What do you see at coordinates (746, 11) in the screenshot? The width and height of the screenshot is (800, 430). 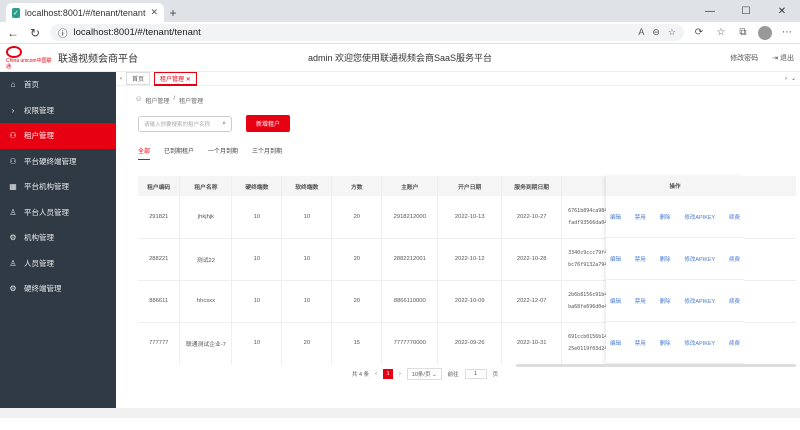 I see `maximize-icon: ☐` at bounding box center [746, 11].